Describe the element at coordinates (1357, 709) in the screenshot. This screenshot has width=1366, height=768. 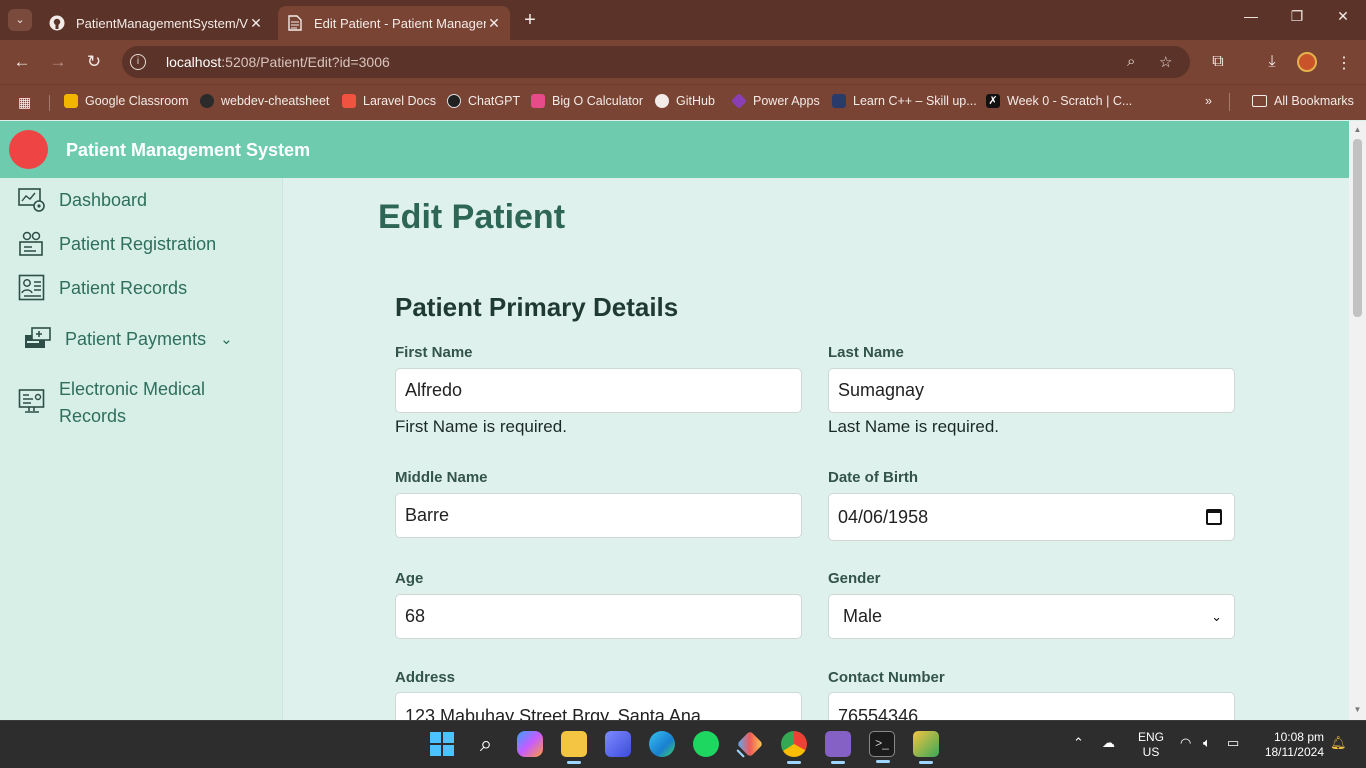
I see `scroll-down-icon: ▼` at that location.